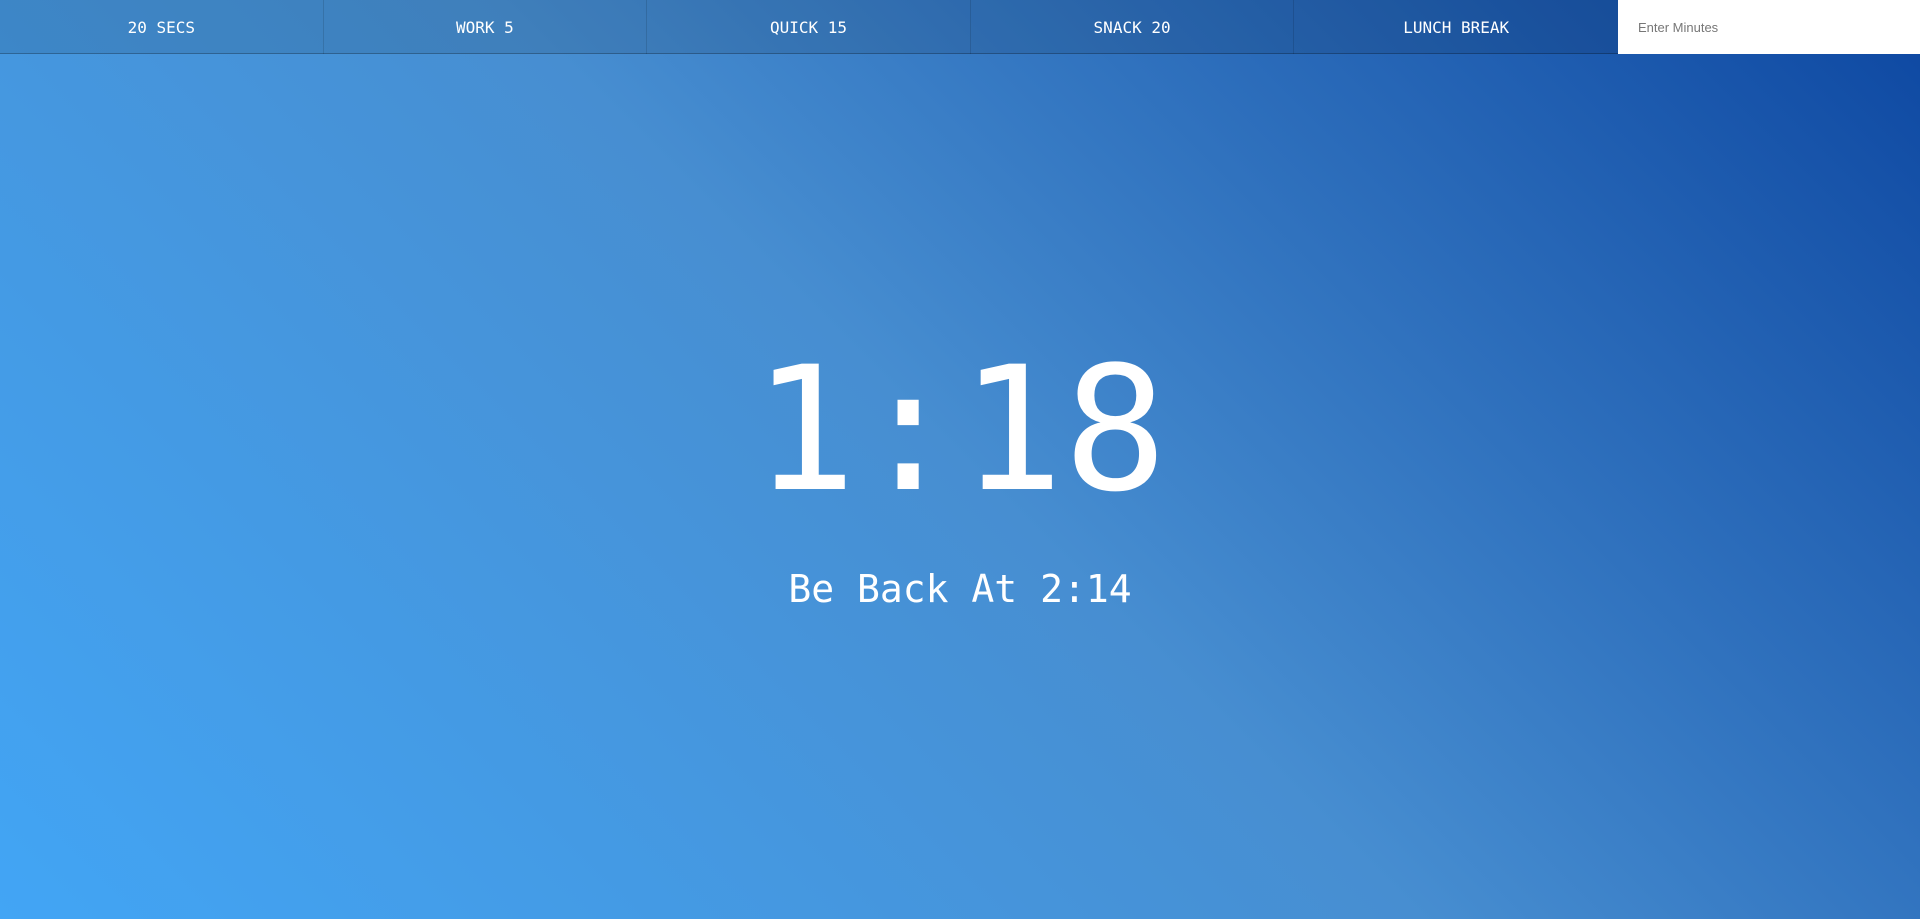 The image size is (1920, 919). I want to click on timer-button-20-secs: 20 Secs, so click(162, 27).